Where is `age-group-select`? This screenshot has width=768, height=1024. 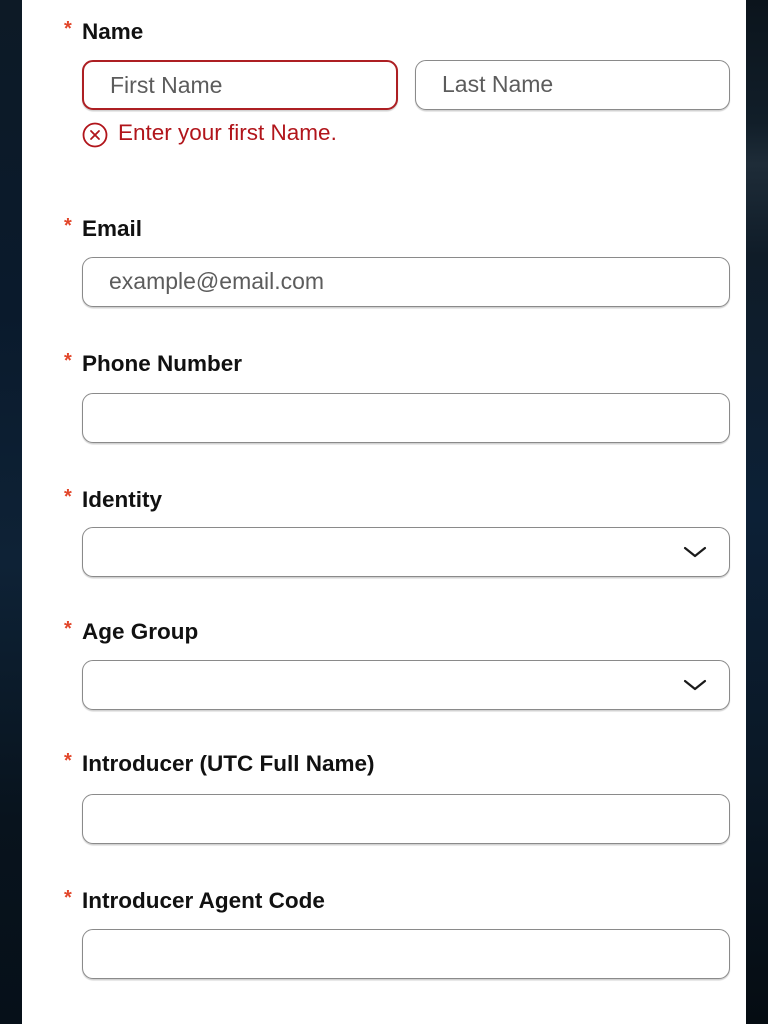 age-group-select is located at coordinates (406, 685).